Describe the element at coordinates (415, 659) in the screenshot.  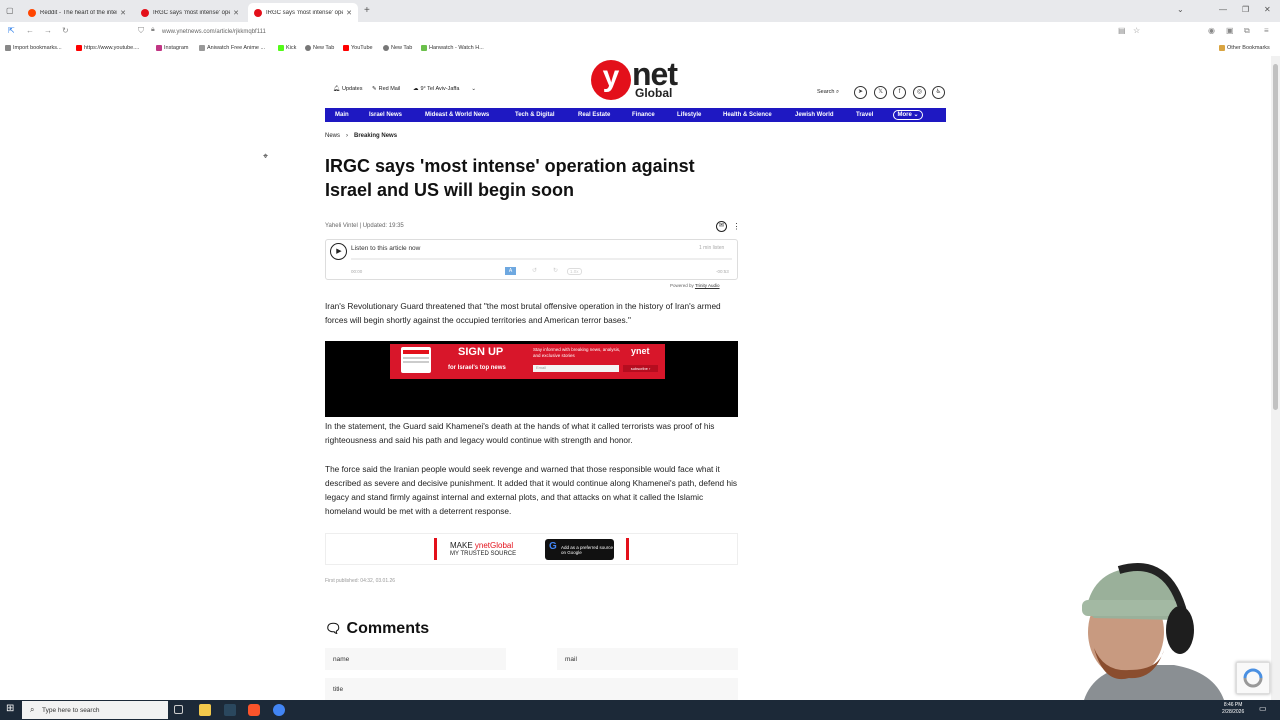
I see `comment-name-field: name` at that location.